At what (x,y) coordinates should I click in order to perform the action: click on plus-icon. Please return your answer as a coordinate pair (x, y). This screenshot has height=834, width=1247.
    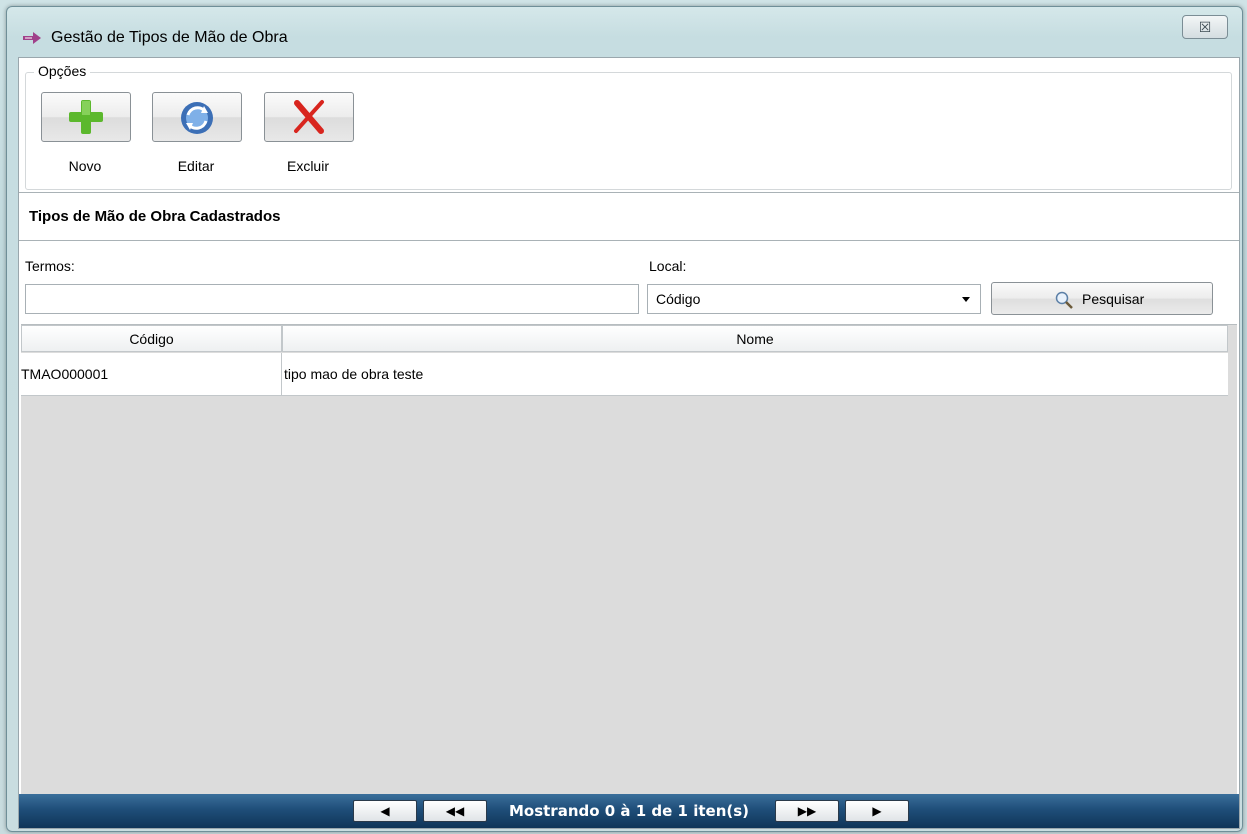
    Looking at the image, I should click on (86, 117).